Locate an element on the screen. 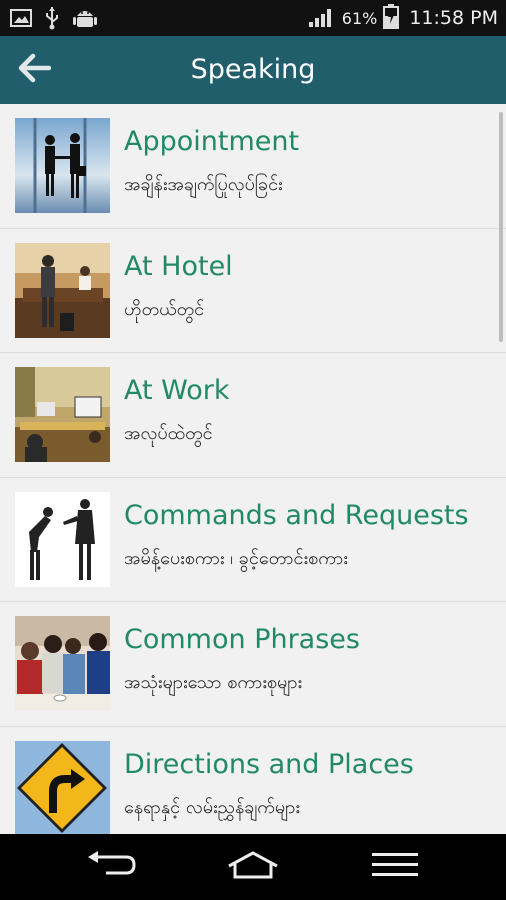 The image size is (506, 900). back-button is located at coordinates (34, 70).